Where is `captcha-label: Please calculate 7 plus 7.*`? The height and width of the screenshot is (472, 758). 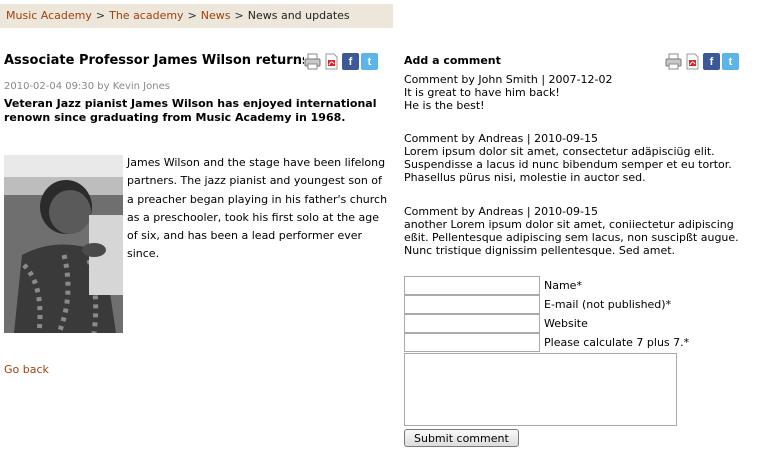
captcha-label: Please calculate 7 plus 7.* is located at coordinates (617, 342).